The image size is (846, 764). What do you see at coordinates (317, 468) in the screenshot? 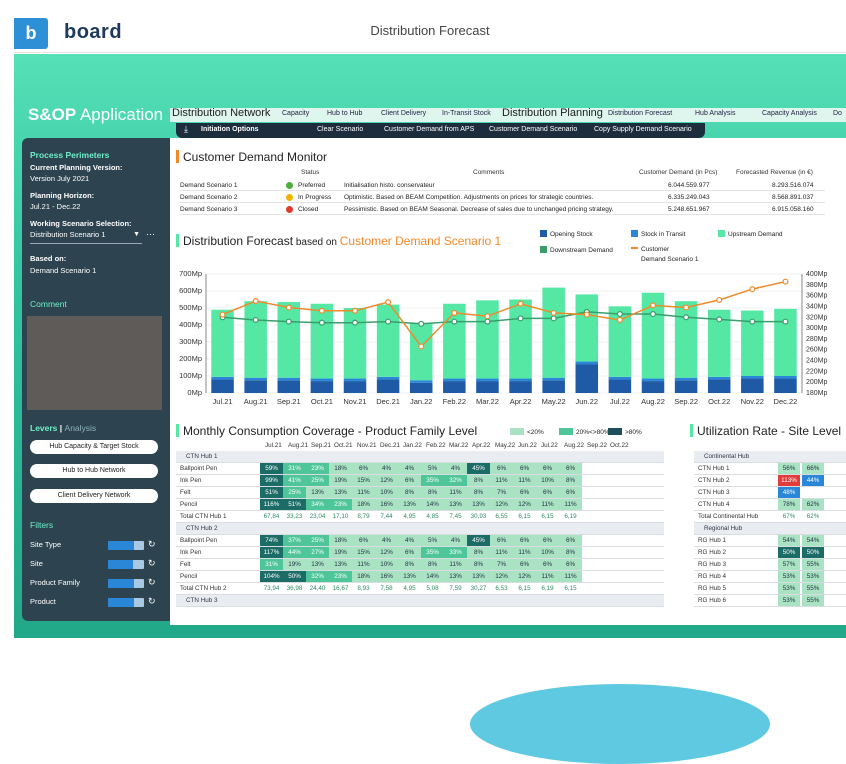
I see `mcc-cell: 23%` at bounding box center [317, 468].